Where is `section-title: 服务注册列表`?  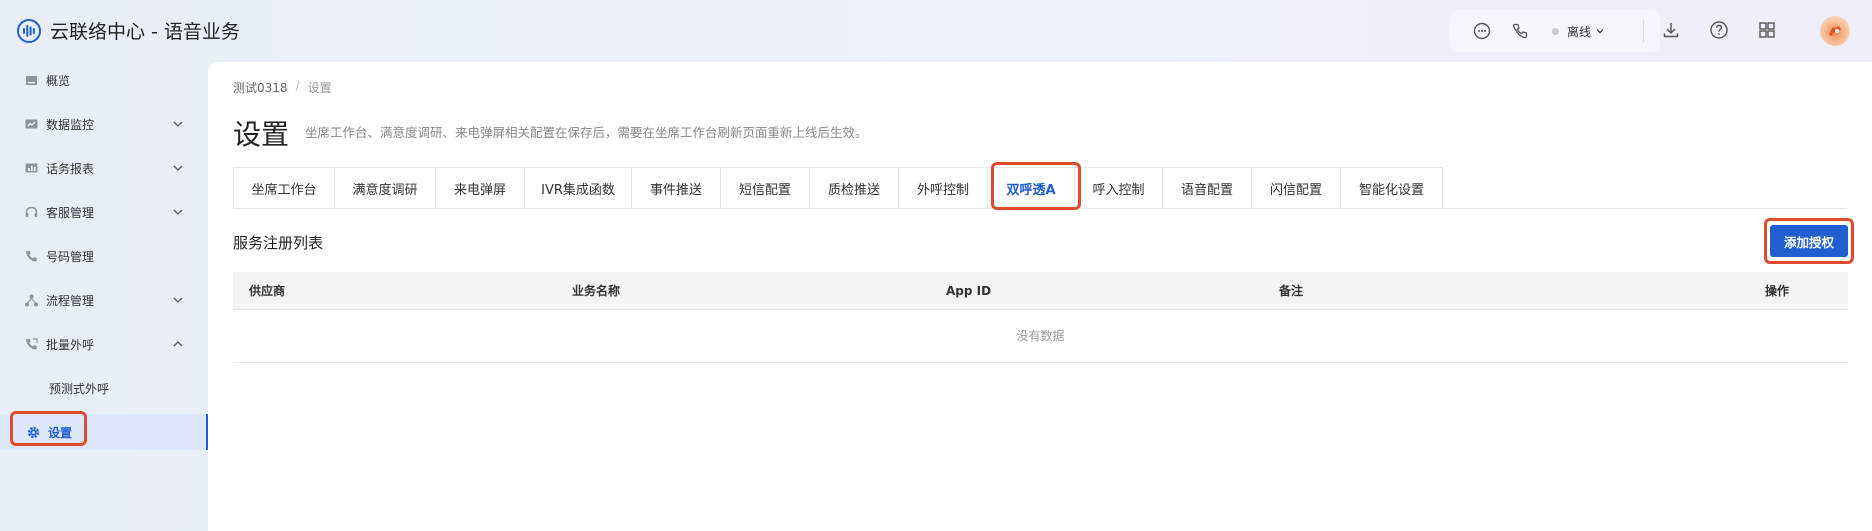 section-title: 服务注册列表 is located at coordinates (278, 243).